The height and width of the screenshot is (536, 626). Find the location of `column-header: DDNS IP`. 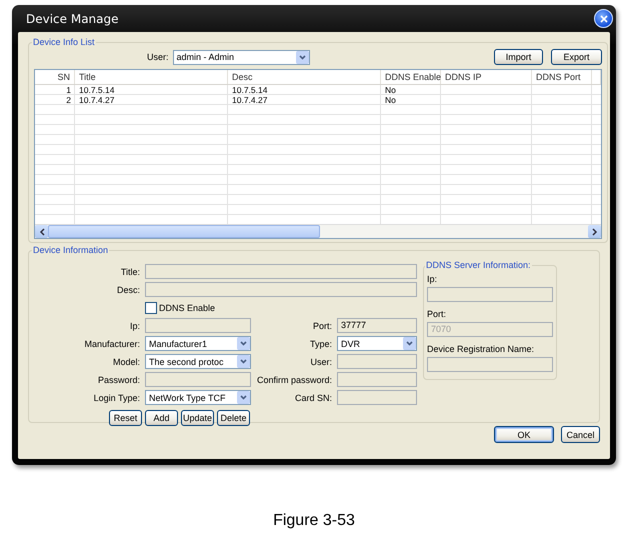

column-header: DDNS IP is located at coordinates (486, 77).